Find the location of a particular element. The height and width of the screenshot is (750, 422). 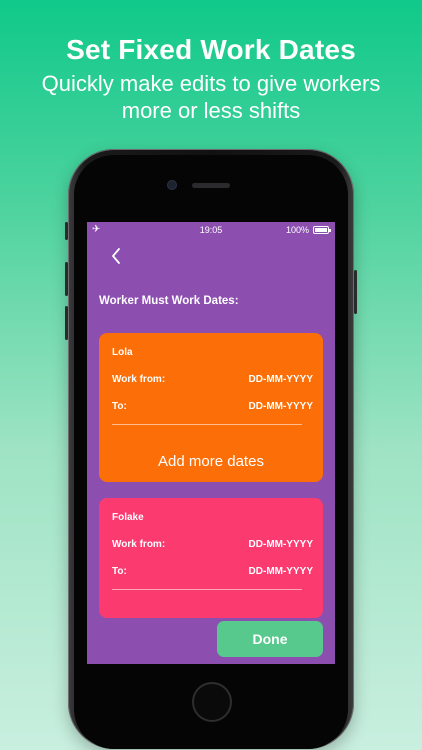

home-button is located at coordinates (212, 702).